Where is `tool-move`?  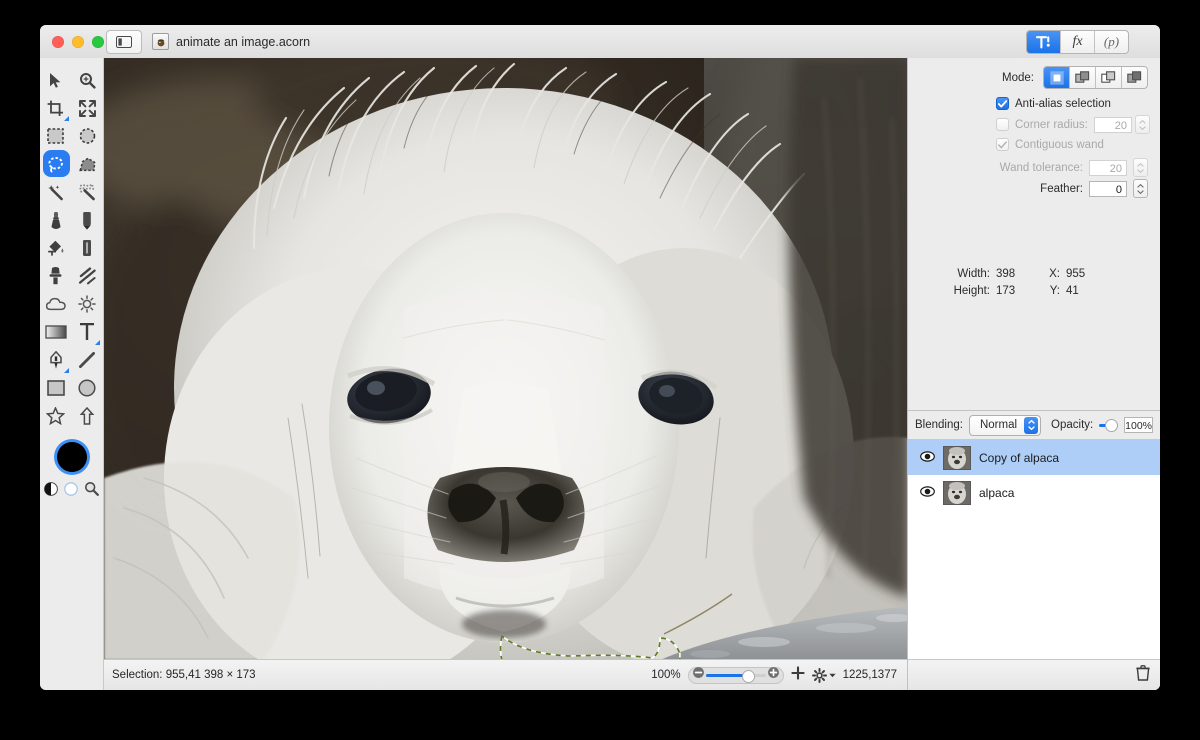 tool-move is located at coordinates (56, 80).